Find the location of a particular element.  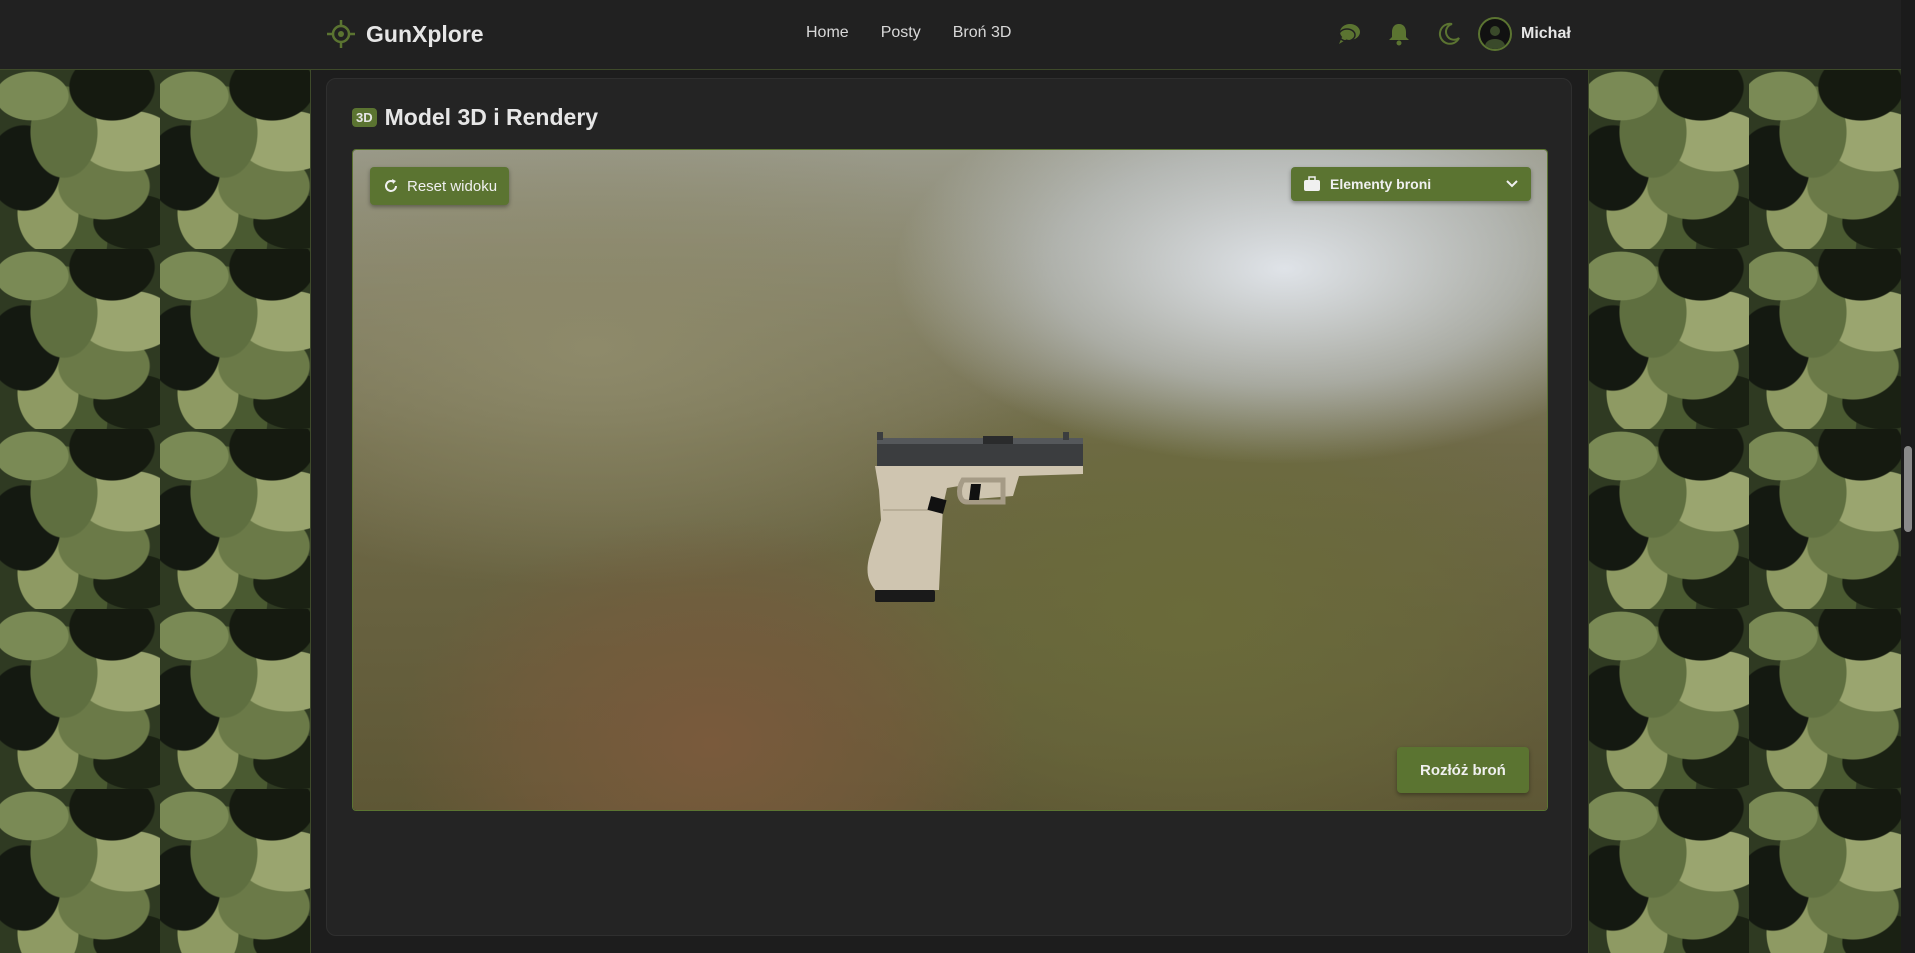

briefcase-icon is located at coordinates (1312, 183).